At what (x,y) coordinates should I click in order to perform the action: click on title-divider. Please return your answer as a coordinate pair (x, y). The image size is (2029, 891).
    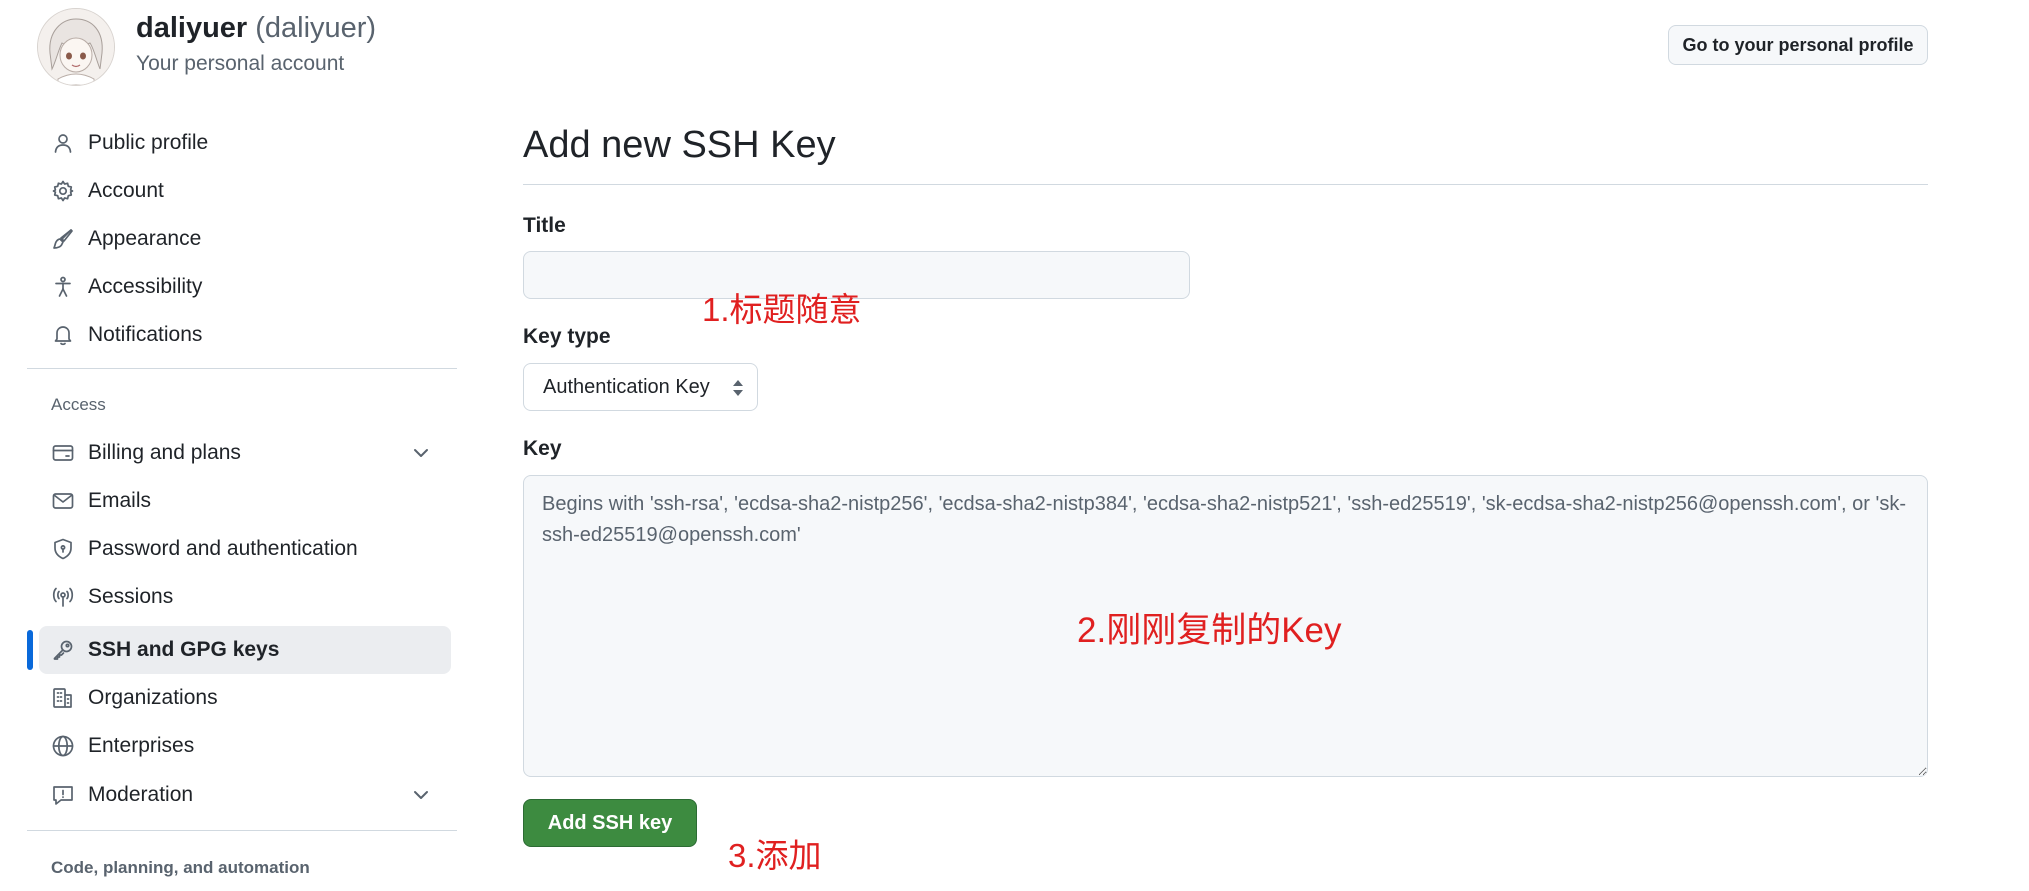
    Looking at the image, I should click on (1225, 184).